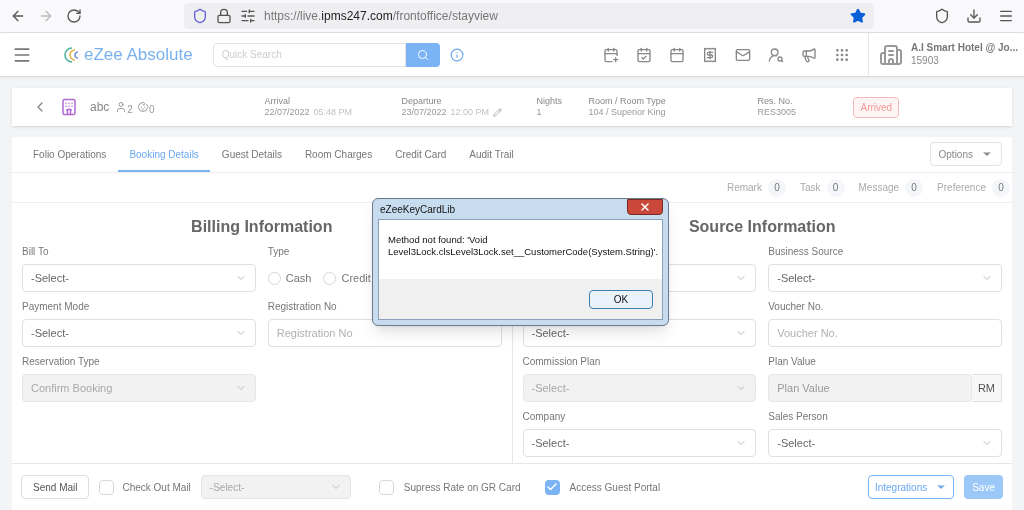 Image resolution: width=1024 pixels, height=510 pixels. Describe the element at coordinates (56, 307) in the screenshot. I see `field-label: Payment Mode` at that location.